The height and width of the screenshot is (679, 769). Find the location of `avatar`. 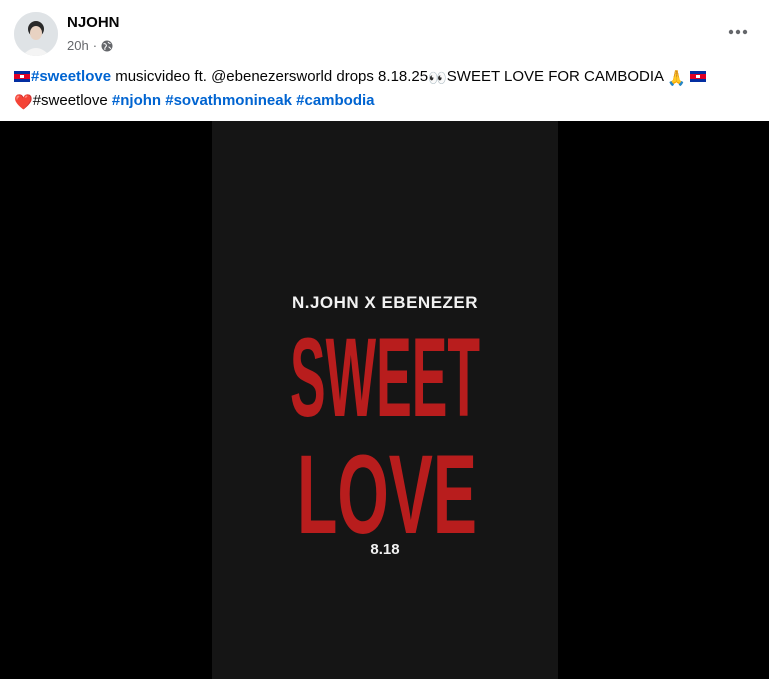

avatar is located at coordinates (36, 34).